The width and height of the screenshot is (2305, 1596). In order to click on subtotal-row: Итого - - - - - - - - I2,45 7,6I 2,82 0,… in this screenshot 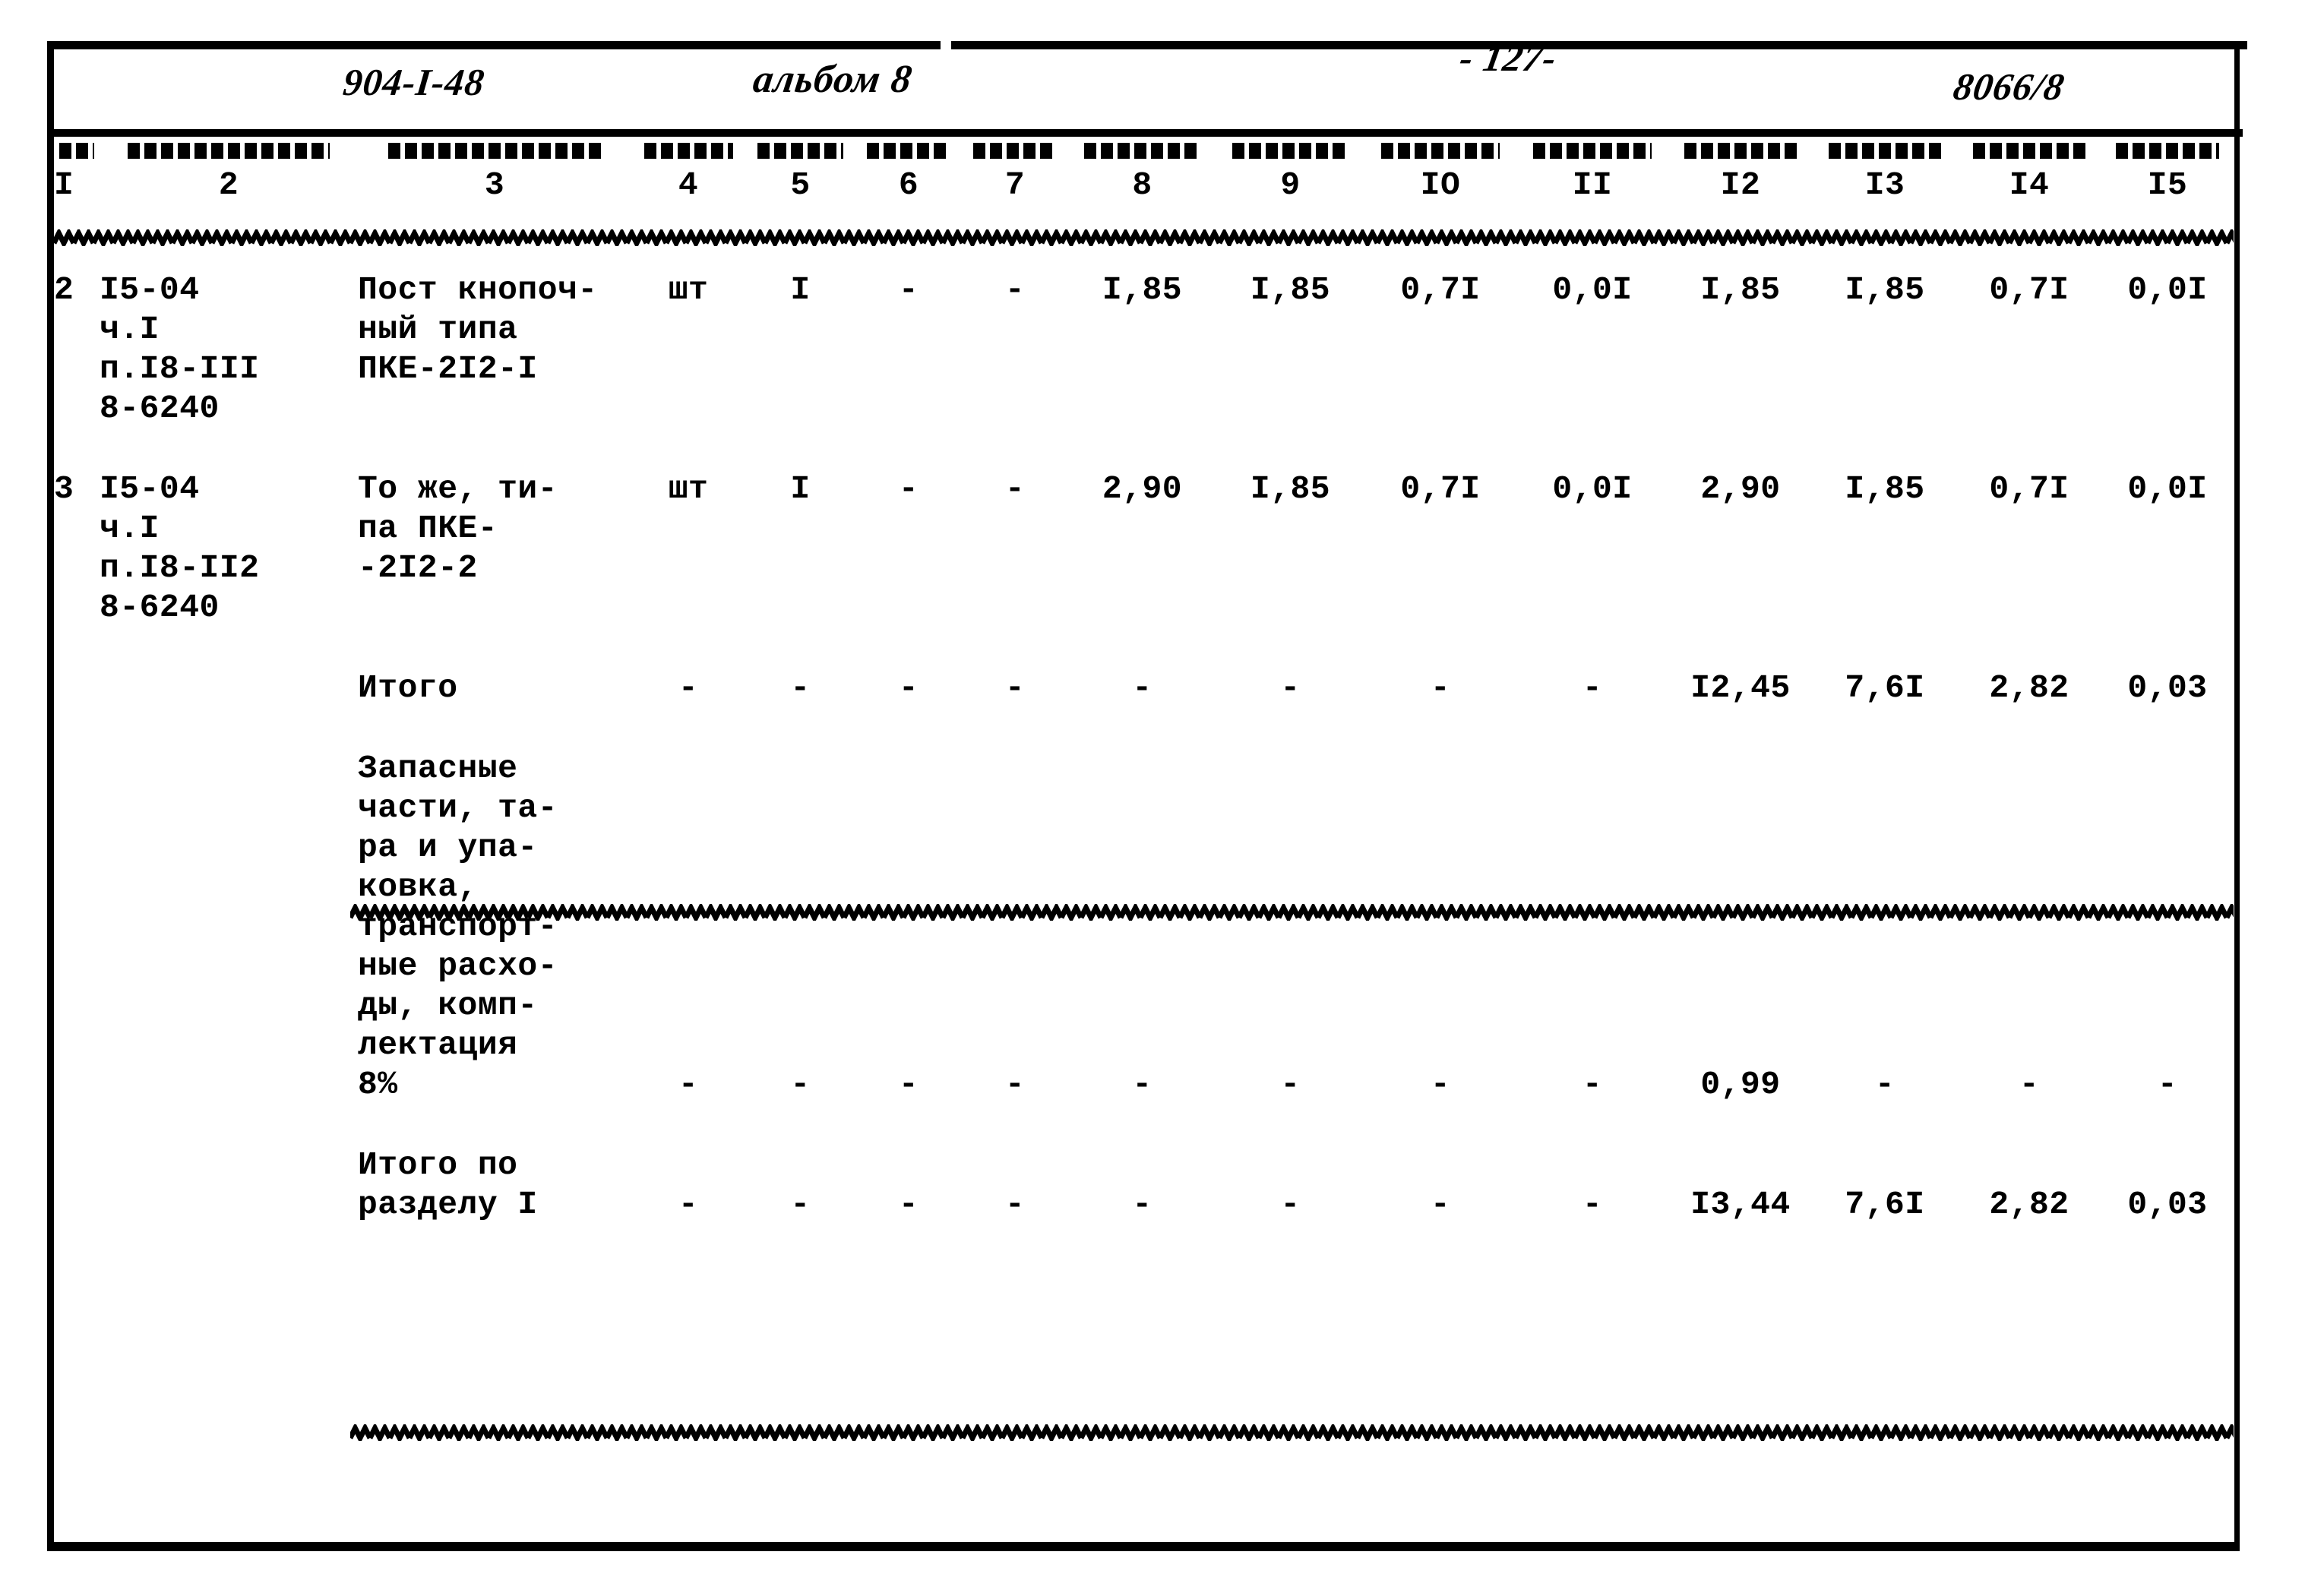, I will do `click(1144, 688)`.